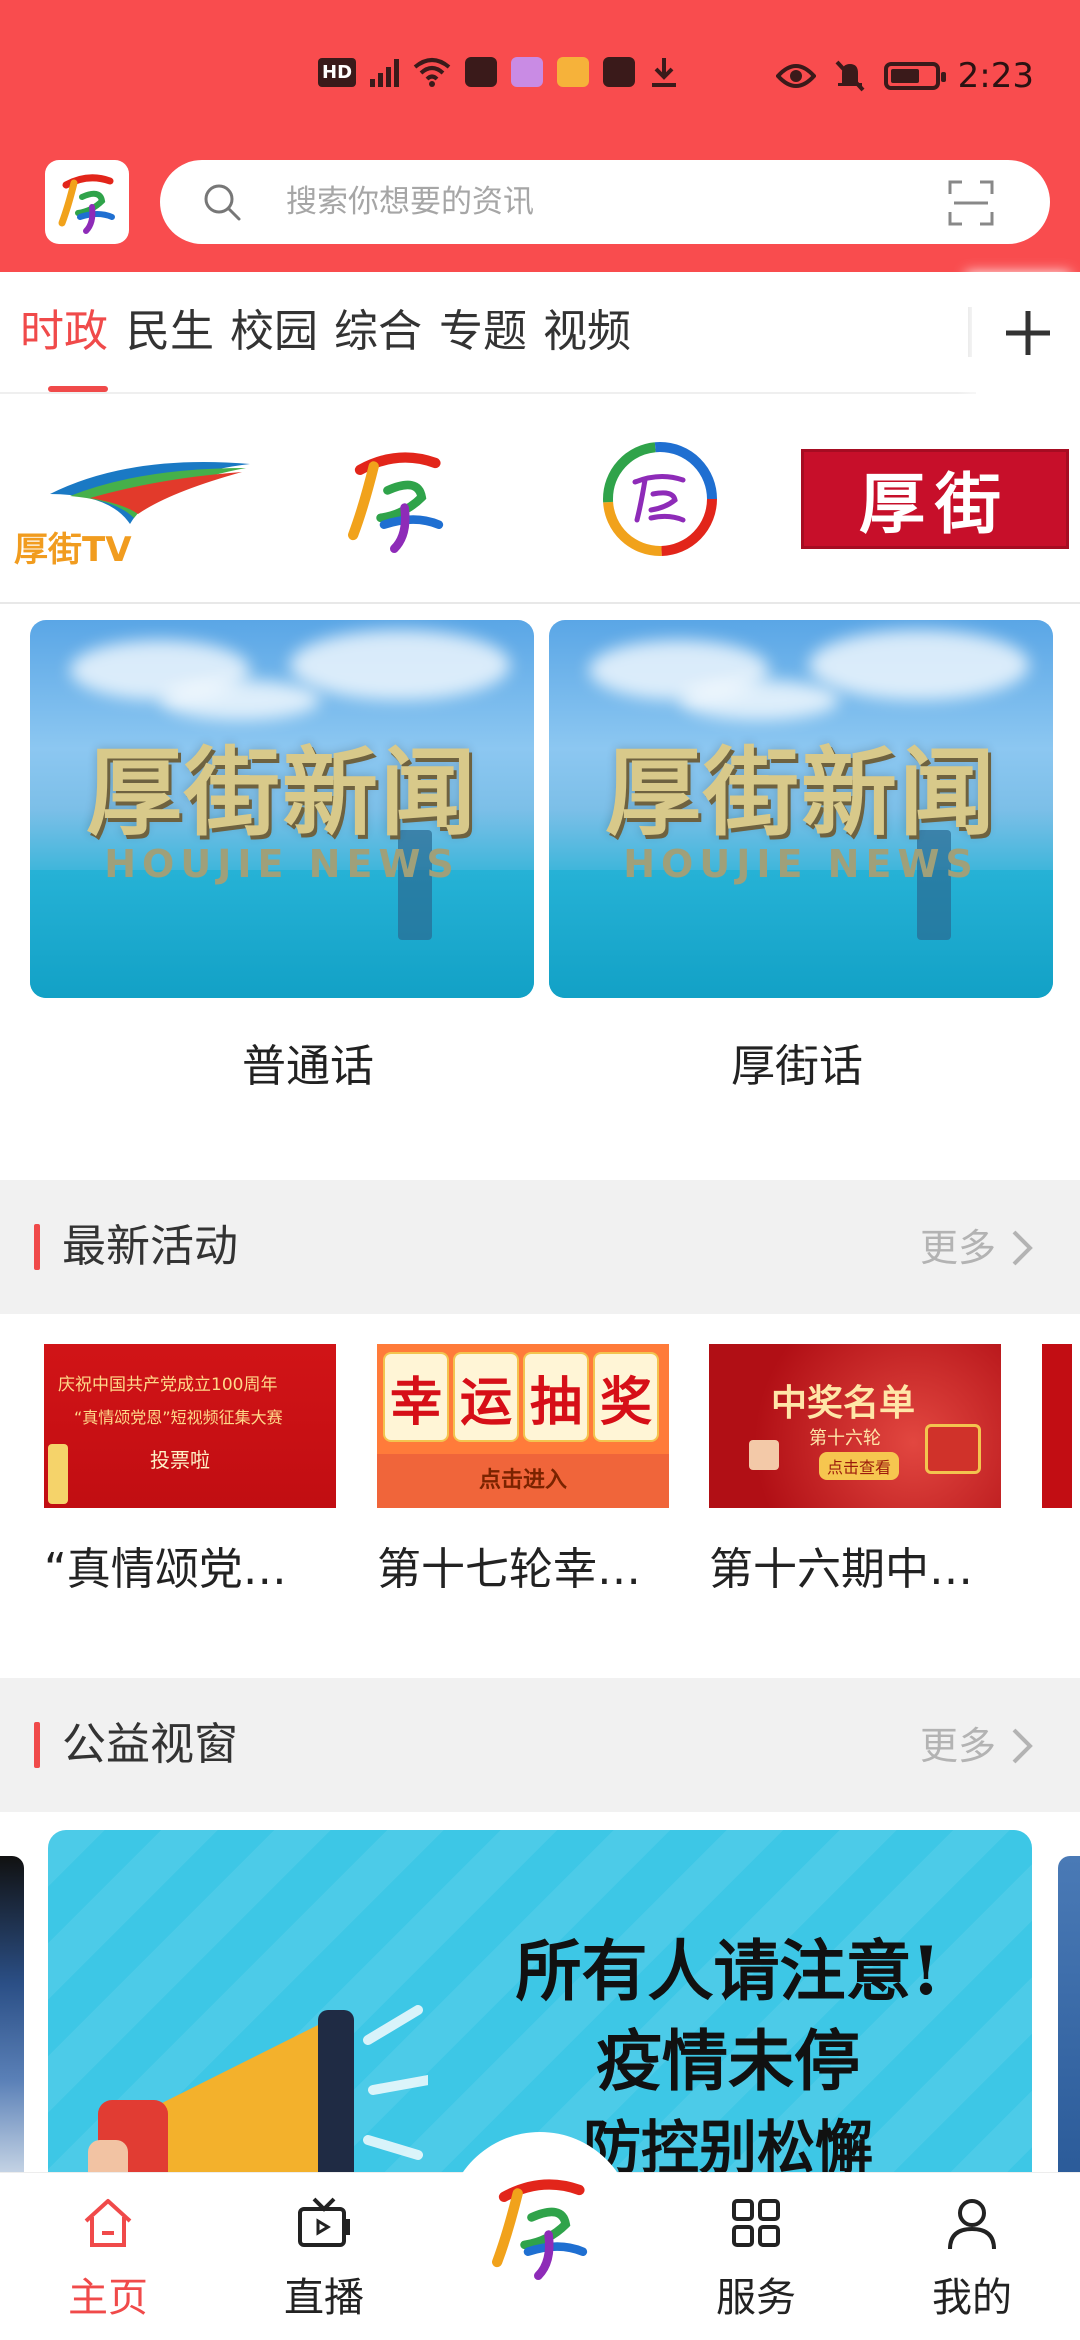 The image size is (1080, 2340). I want to click on nav-home: 主页, so click(108, 2256).